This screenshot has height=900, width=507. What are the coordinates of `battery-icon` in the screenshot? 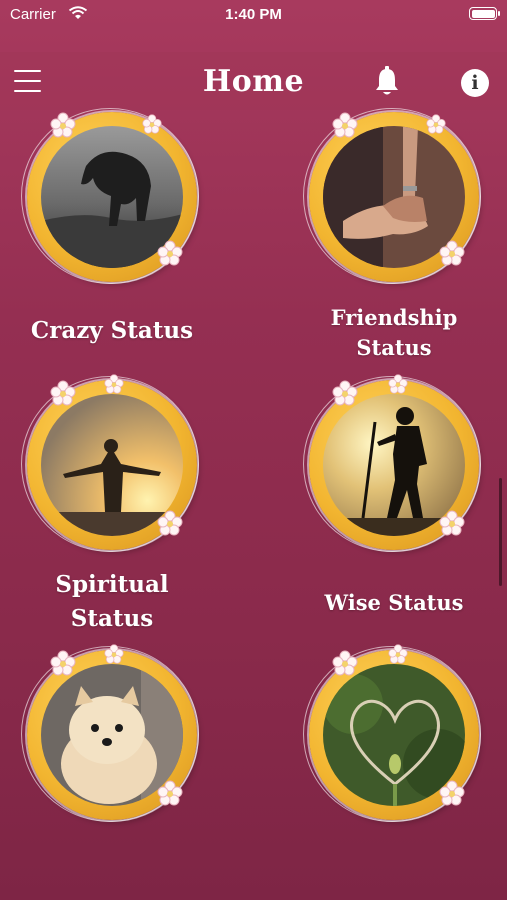 It's located at (484, 13).